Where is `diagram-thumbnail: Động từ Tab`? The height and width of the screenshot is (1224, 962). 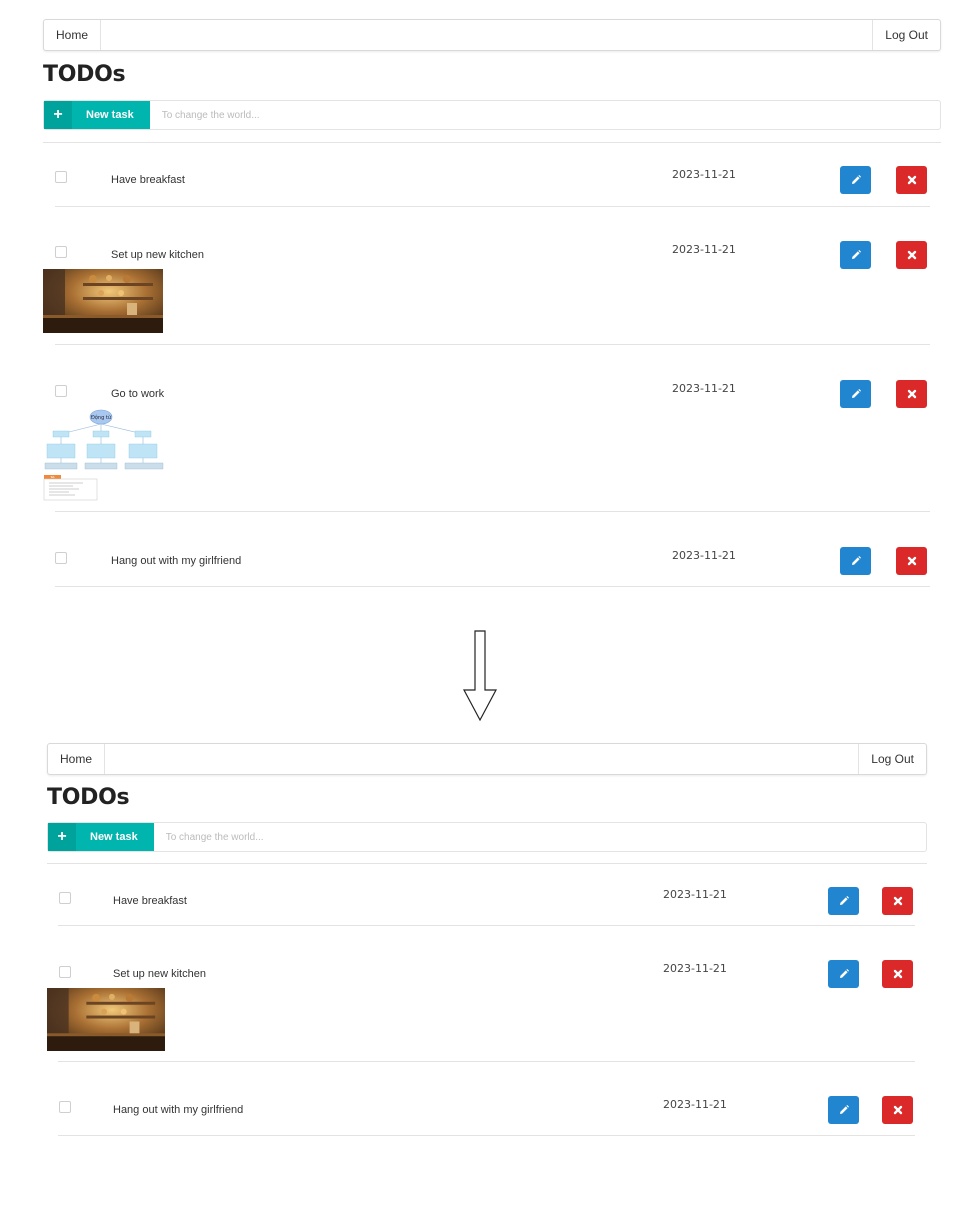 diagram-thumbnail: Động từ Tab is located at coordinates (104, 454).